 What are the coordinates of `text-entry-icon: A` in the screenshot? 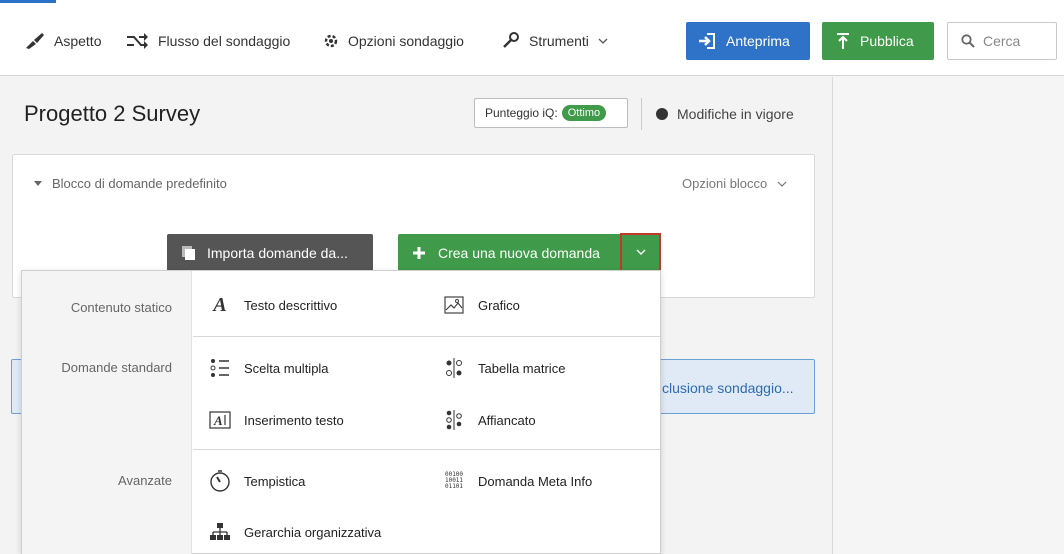 It's located at (220, 420).